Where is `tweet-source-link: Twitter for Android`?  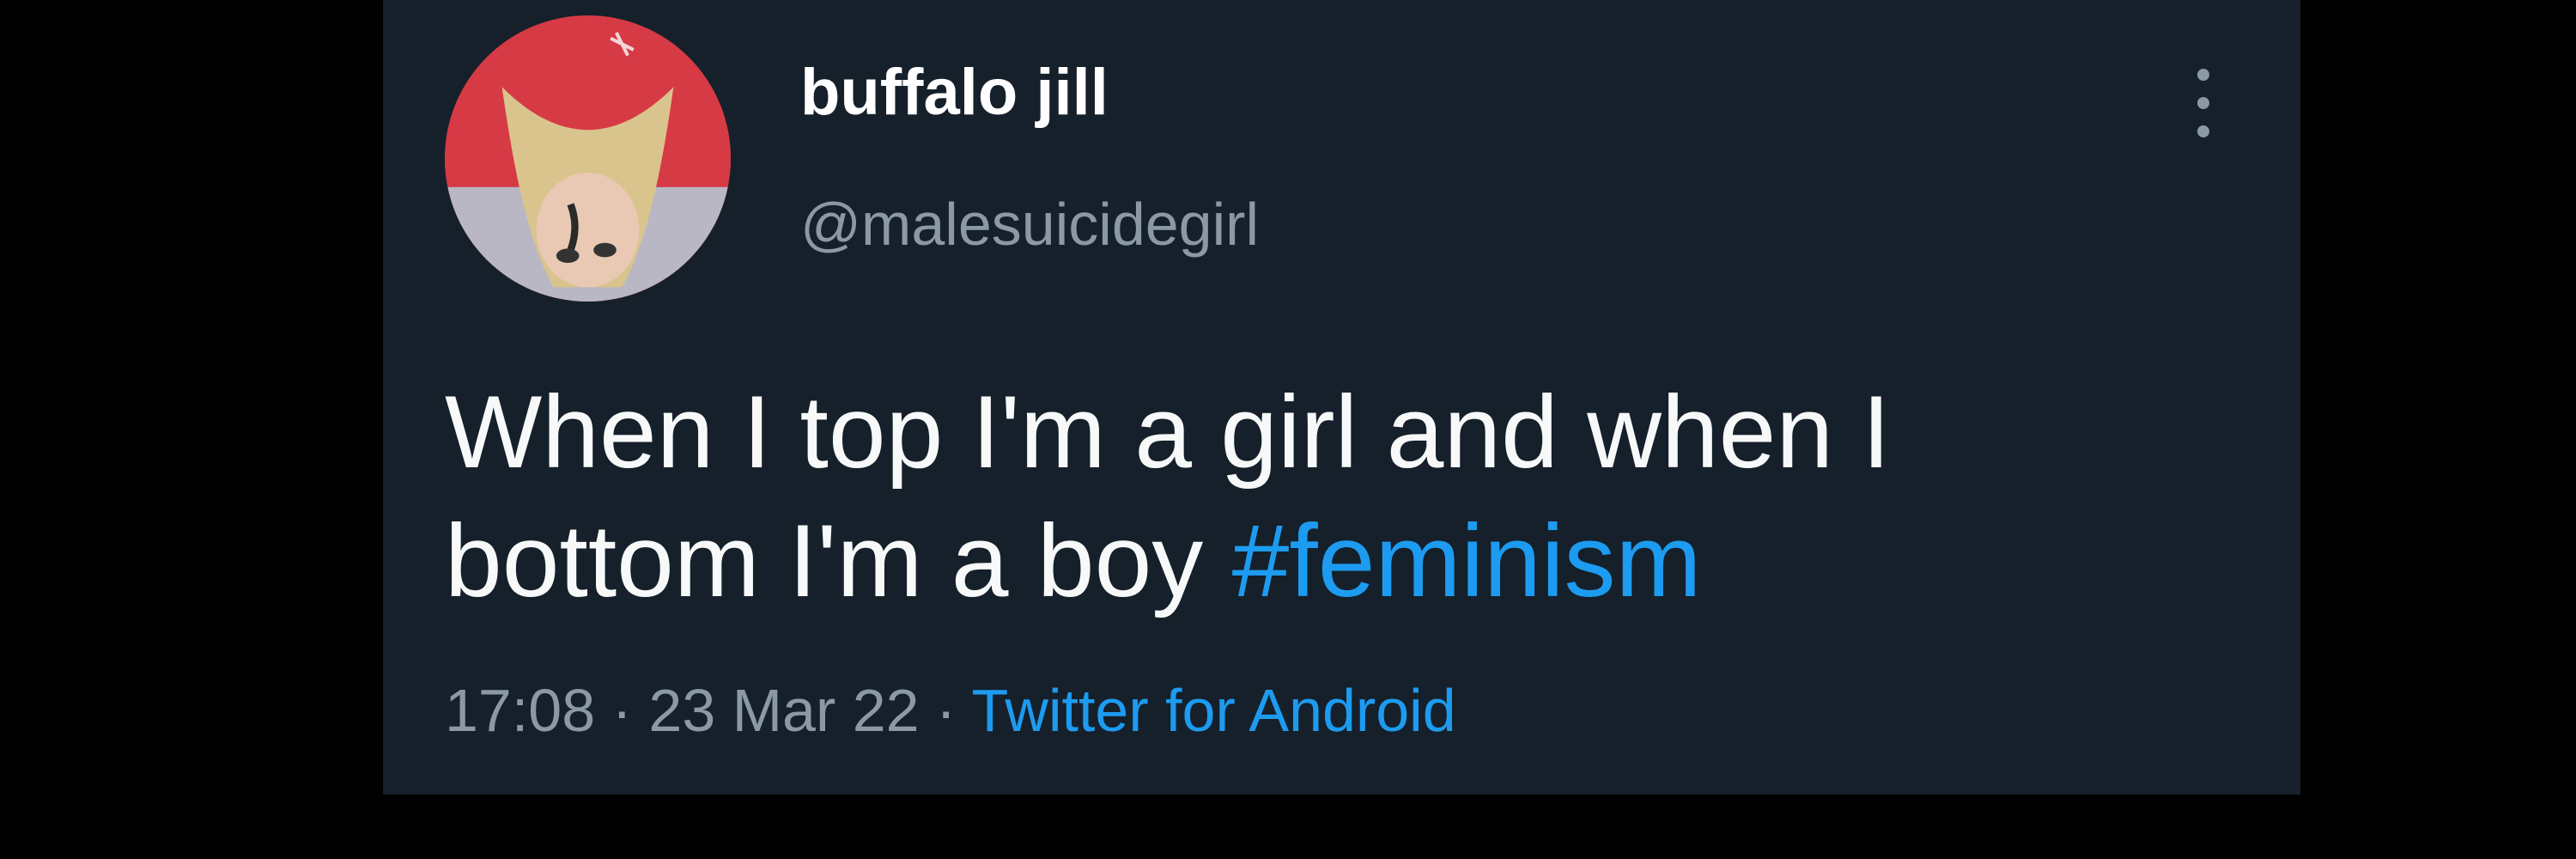 tweet-source-link: Twitter for Android is located at coordinates (1214, 710).